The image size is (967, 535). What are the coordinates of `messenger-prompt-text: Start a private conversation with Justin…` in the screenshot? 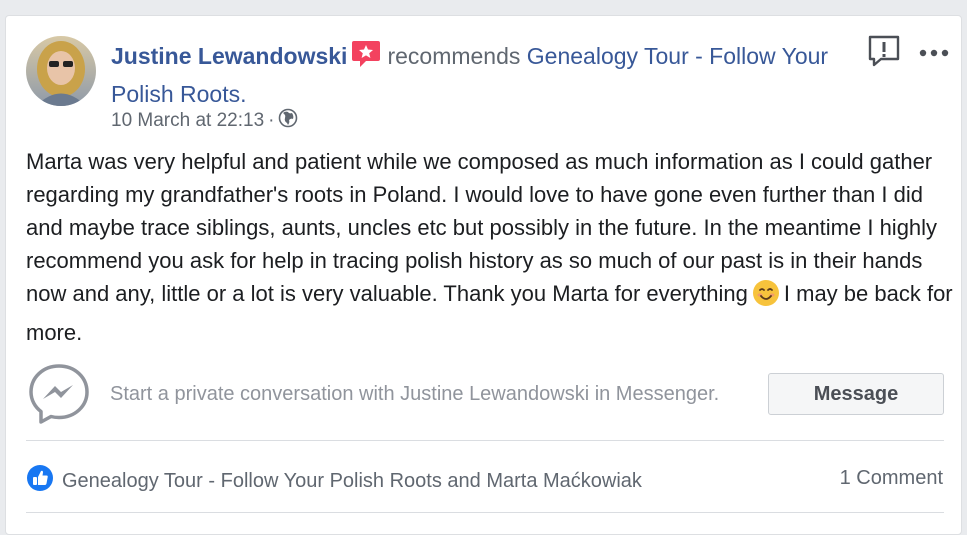 It's located at (415, 394).